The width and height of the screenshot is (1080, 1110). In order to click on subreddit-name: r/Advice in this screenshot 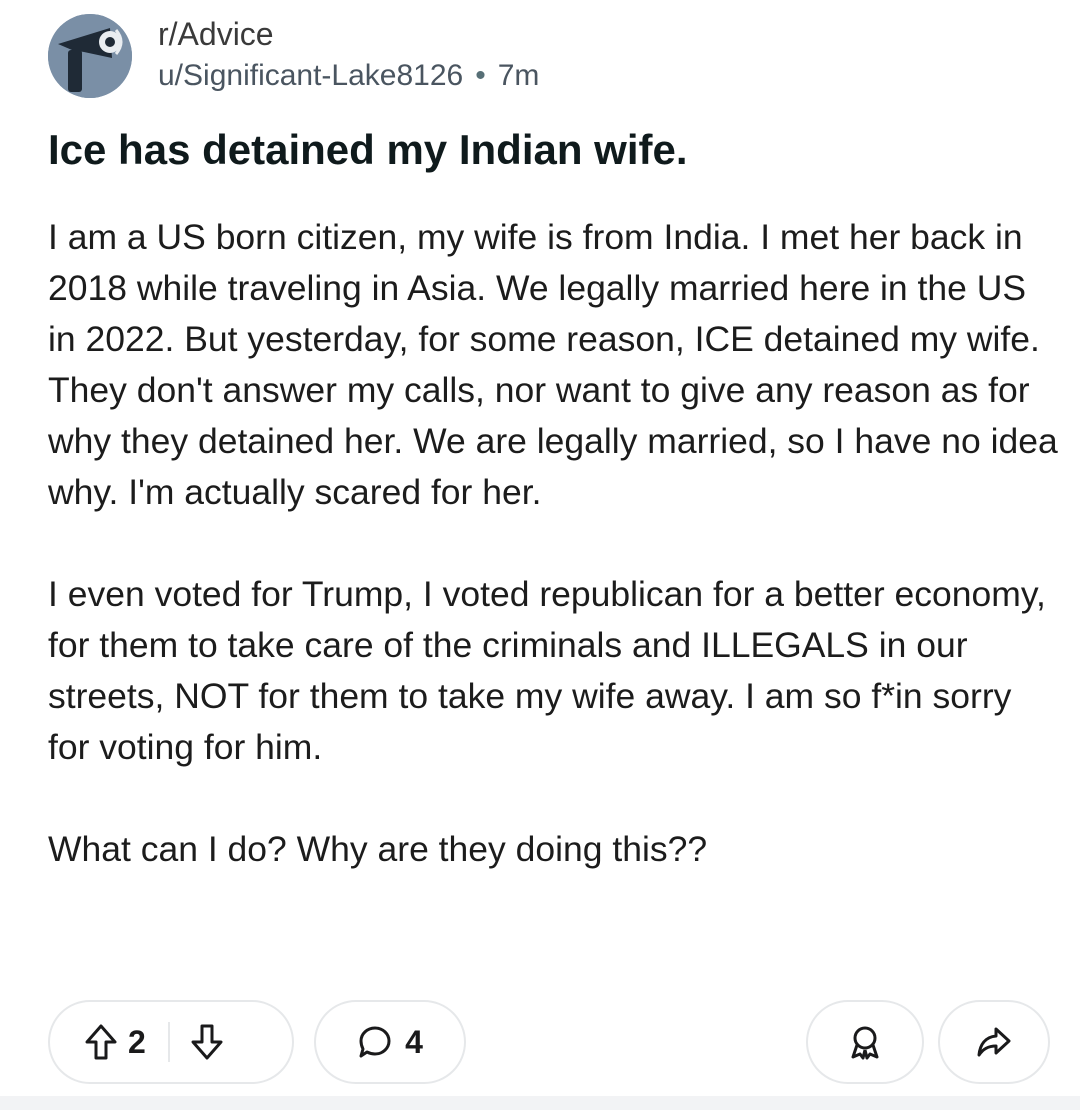, I will do `click(348, 34)`.